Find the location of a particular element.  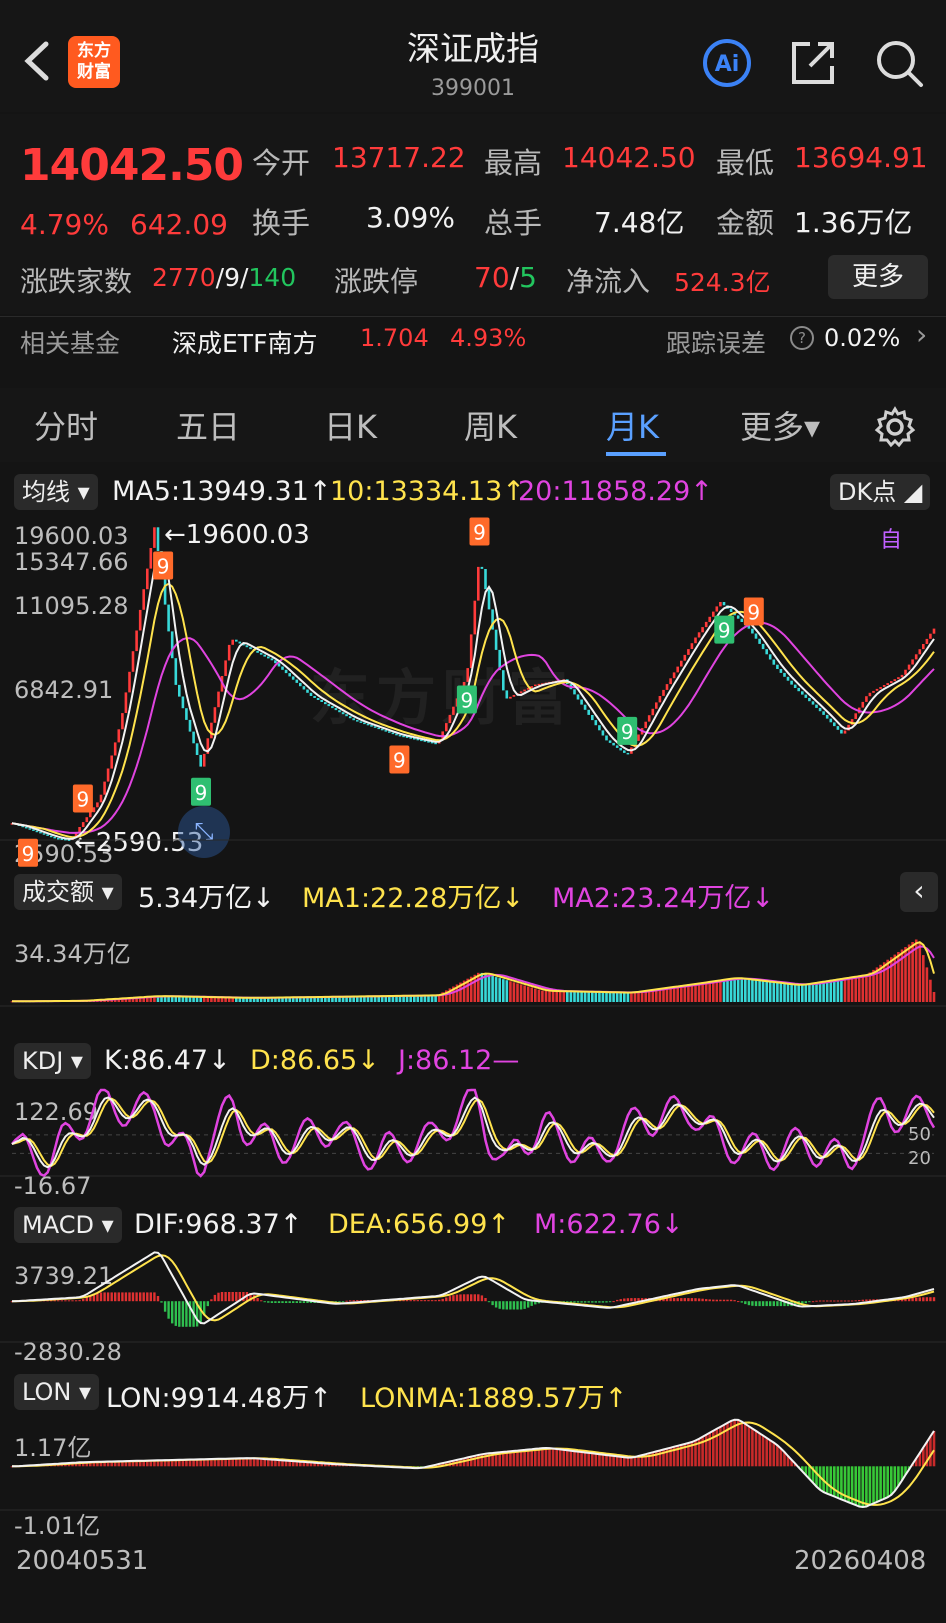

more-button: 更多 is located at coordinates (878, 277).